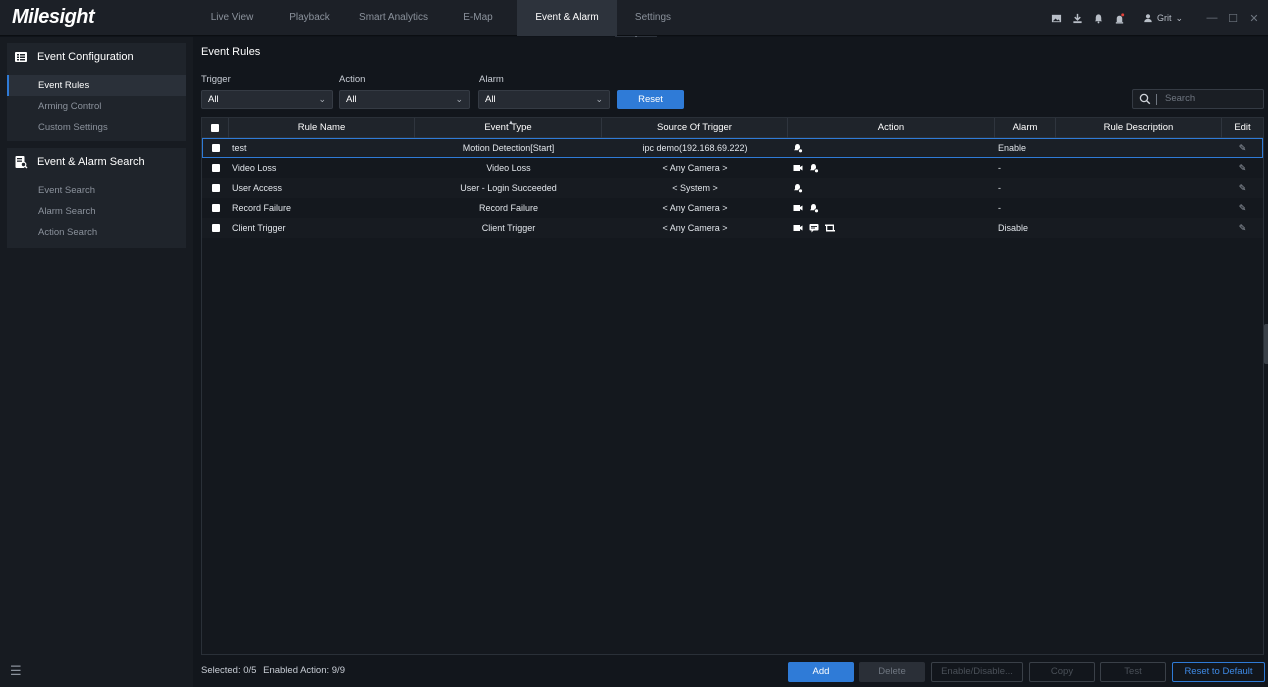 The width and height of the screenshot is (1268, 687). Describe the element at coordinates (254, 168) in the screenshot. I see `rule-name-cell: Video Loss` at that location.